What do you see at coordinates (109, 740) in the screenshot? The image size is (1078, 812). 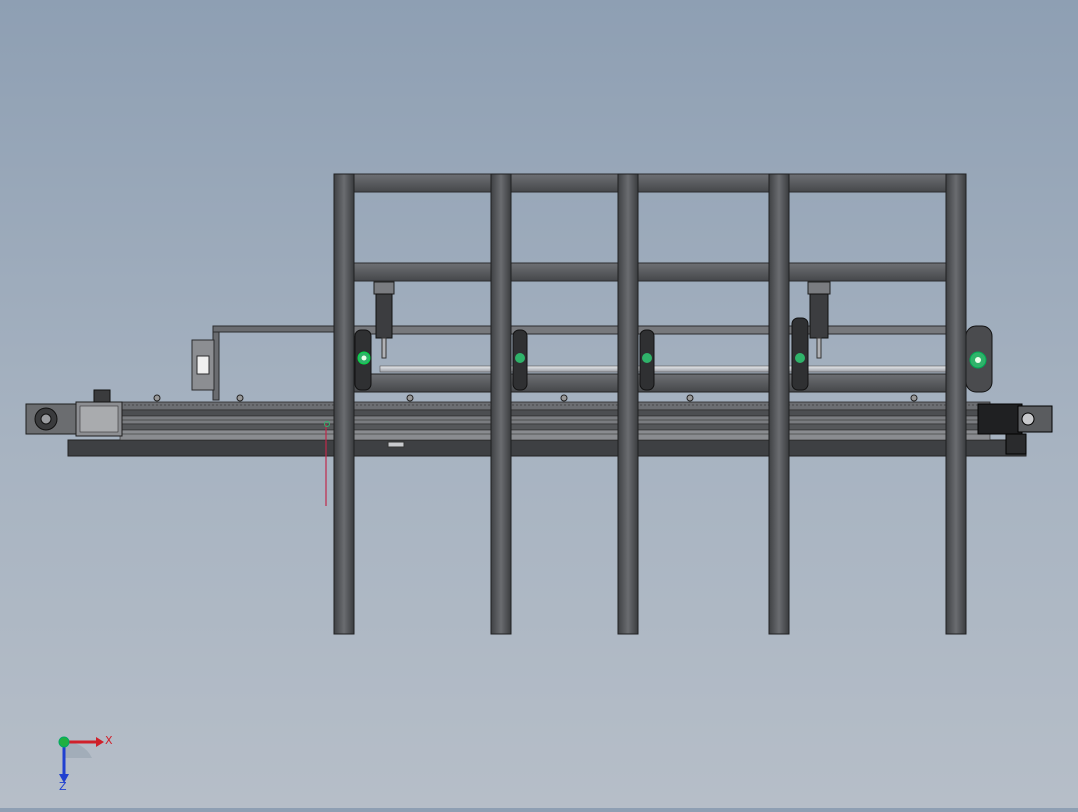 I see `x-axis-label: X` at bounding box center [109, 740].